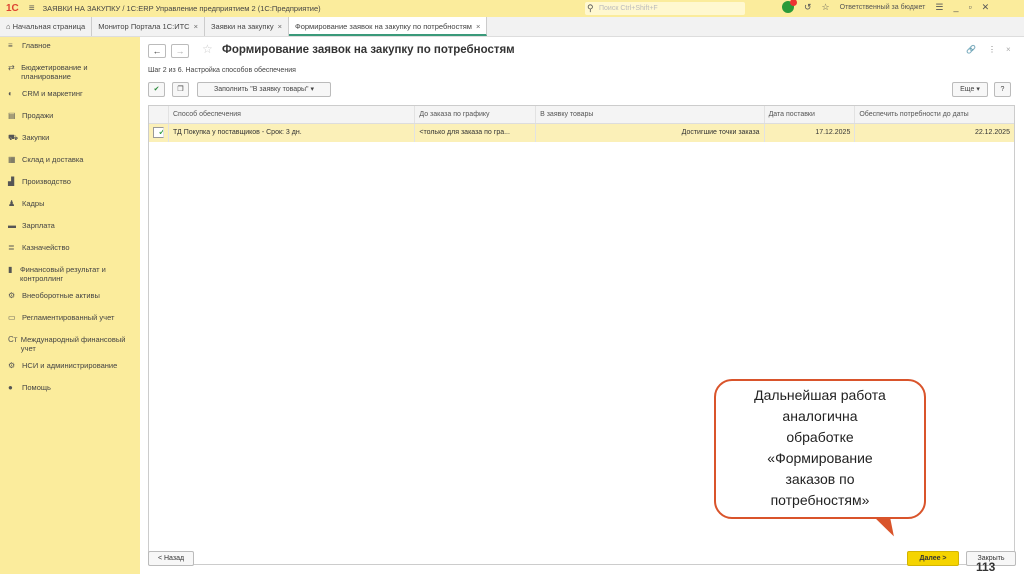 Image resolution: width=1024 pixels, height=574 pixels. What do you see at coordinates (70, 228) in the screenshot?
I see `sidebar-item: ▬ Зарплата` at bounding box center [70, 228].